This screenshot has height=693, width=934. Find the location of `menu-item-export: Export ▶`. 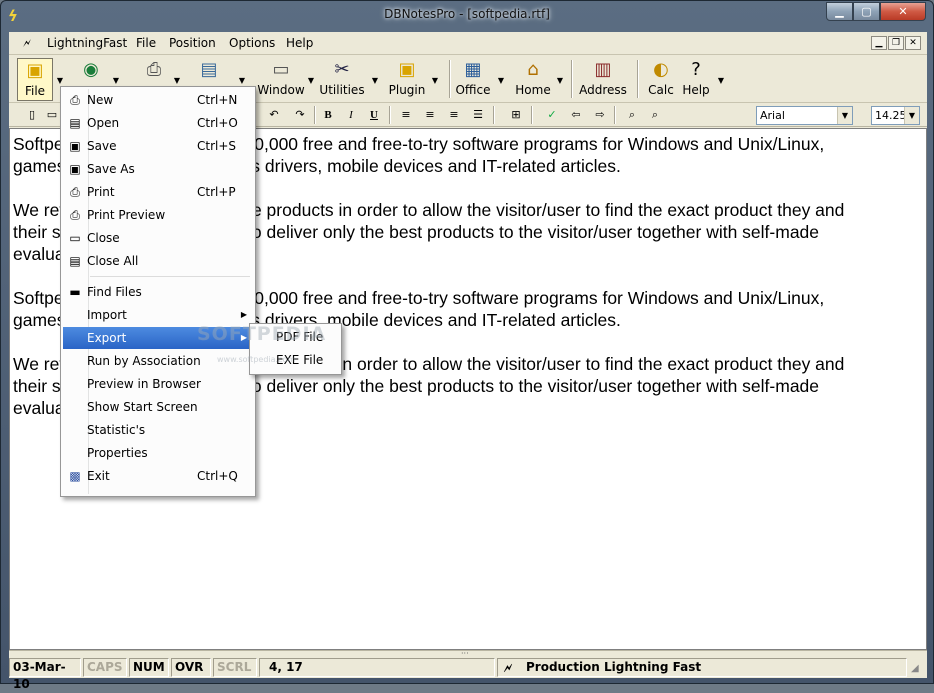

menu-item-export: Export ▶ is located at coordinates (158, 338).